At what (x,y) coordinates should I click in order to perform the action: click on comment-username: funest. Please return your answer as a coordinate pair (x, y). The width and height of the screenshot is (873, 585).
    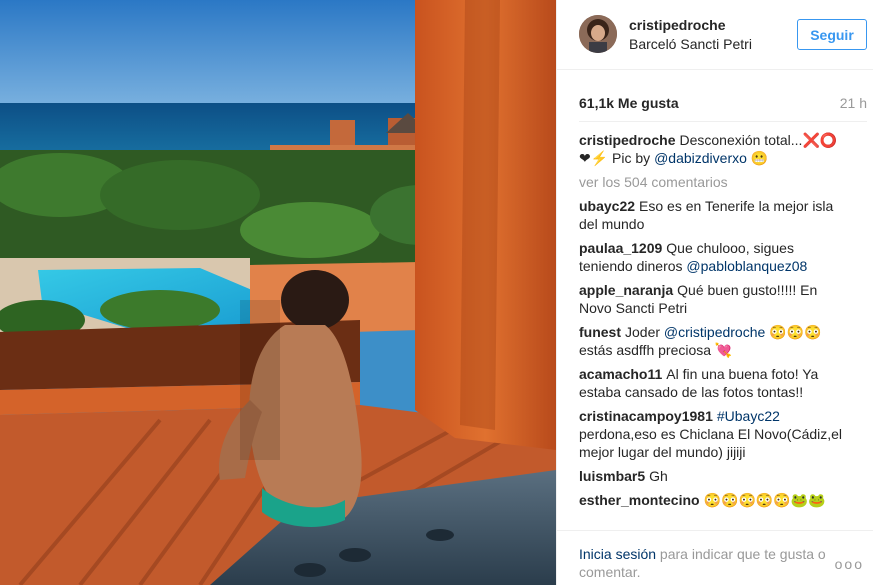
    Looking at the image, I should click on (600, 332).